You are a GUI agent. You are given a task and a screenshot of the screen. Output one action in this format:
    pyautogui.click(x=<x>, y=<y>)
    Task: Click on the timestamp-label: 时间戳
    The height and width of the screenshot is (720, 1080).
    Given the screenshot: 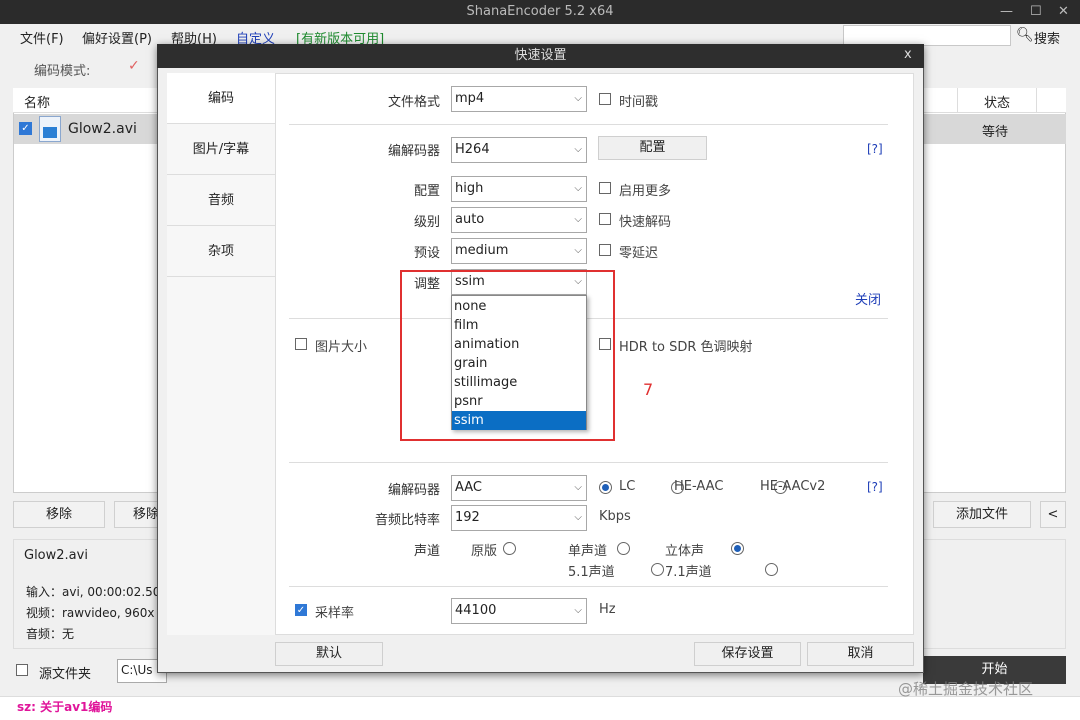 What is the action you would take?
    pyautogui.click(x=639, y=102)
    